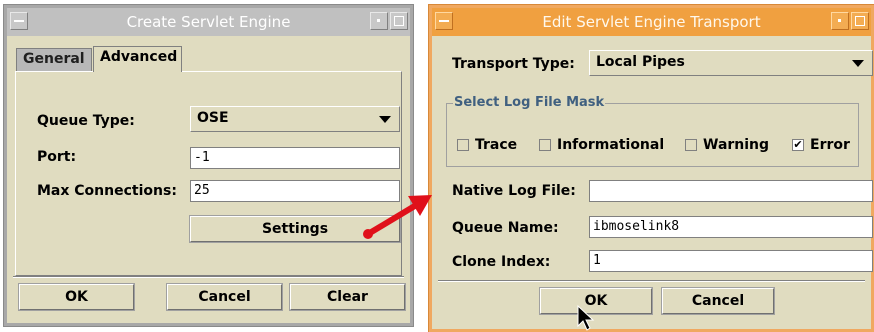  I want to click on tab-general: General, so click(54, 60).